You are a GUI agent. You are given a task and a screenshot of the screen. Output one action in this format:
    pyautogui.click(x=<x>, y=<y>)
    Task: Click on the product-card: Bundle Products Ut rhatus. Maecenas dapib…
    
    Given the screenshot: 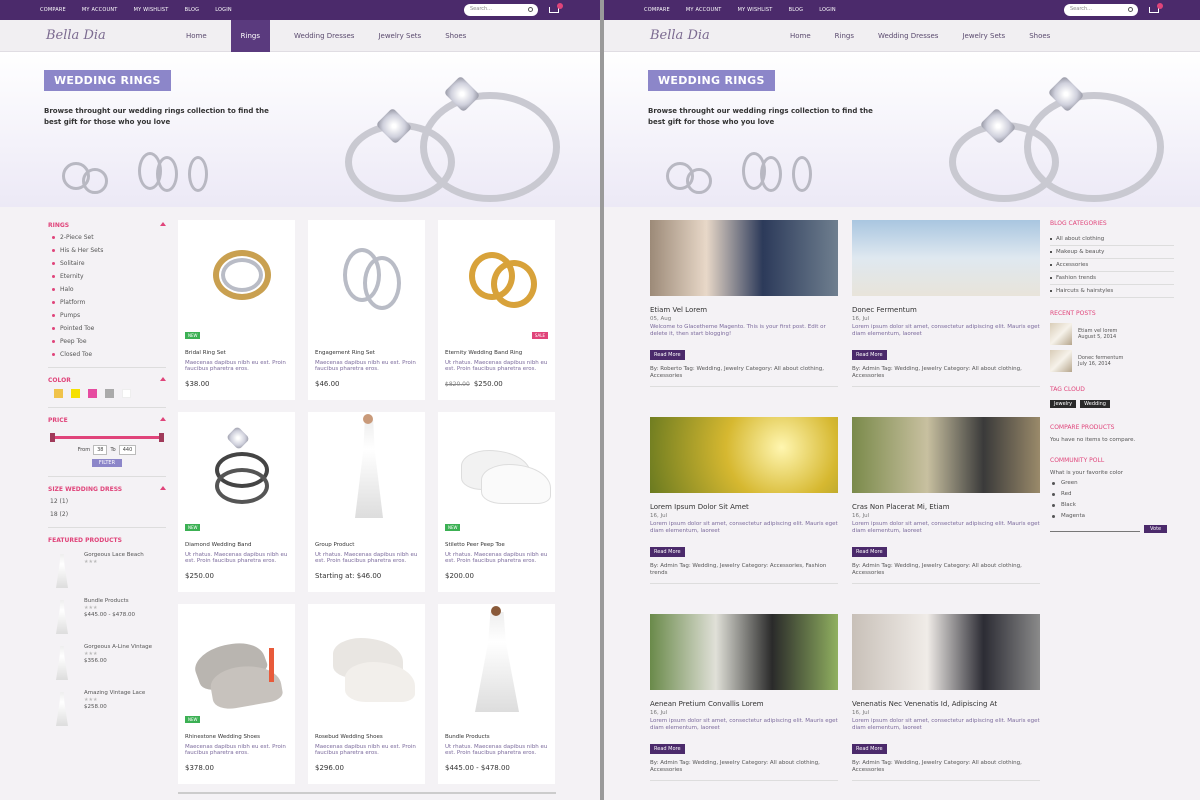 What is the action you would take?
    pyautogui.click(x=496, y=694)
    